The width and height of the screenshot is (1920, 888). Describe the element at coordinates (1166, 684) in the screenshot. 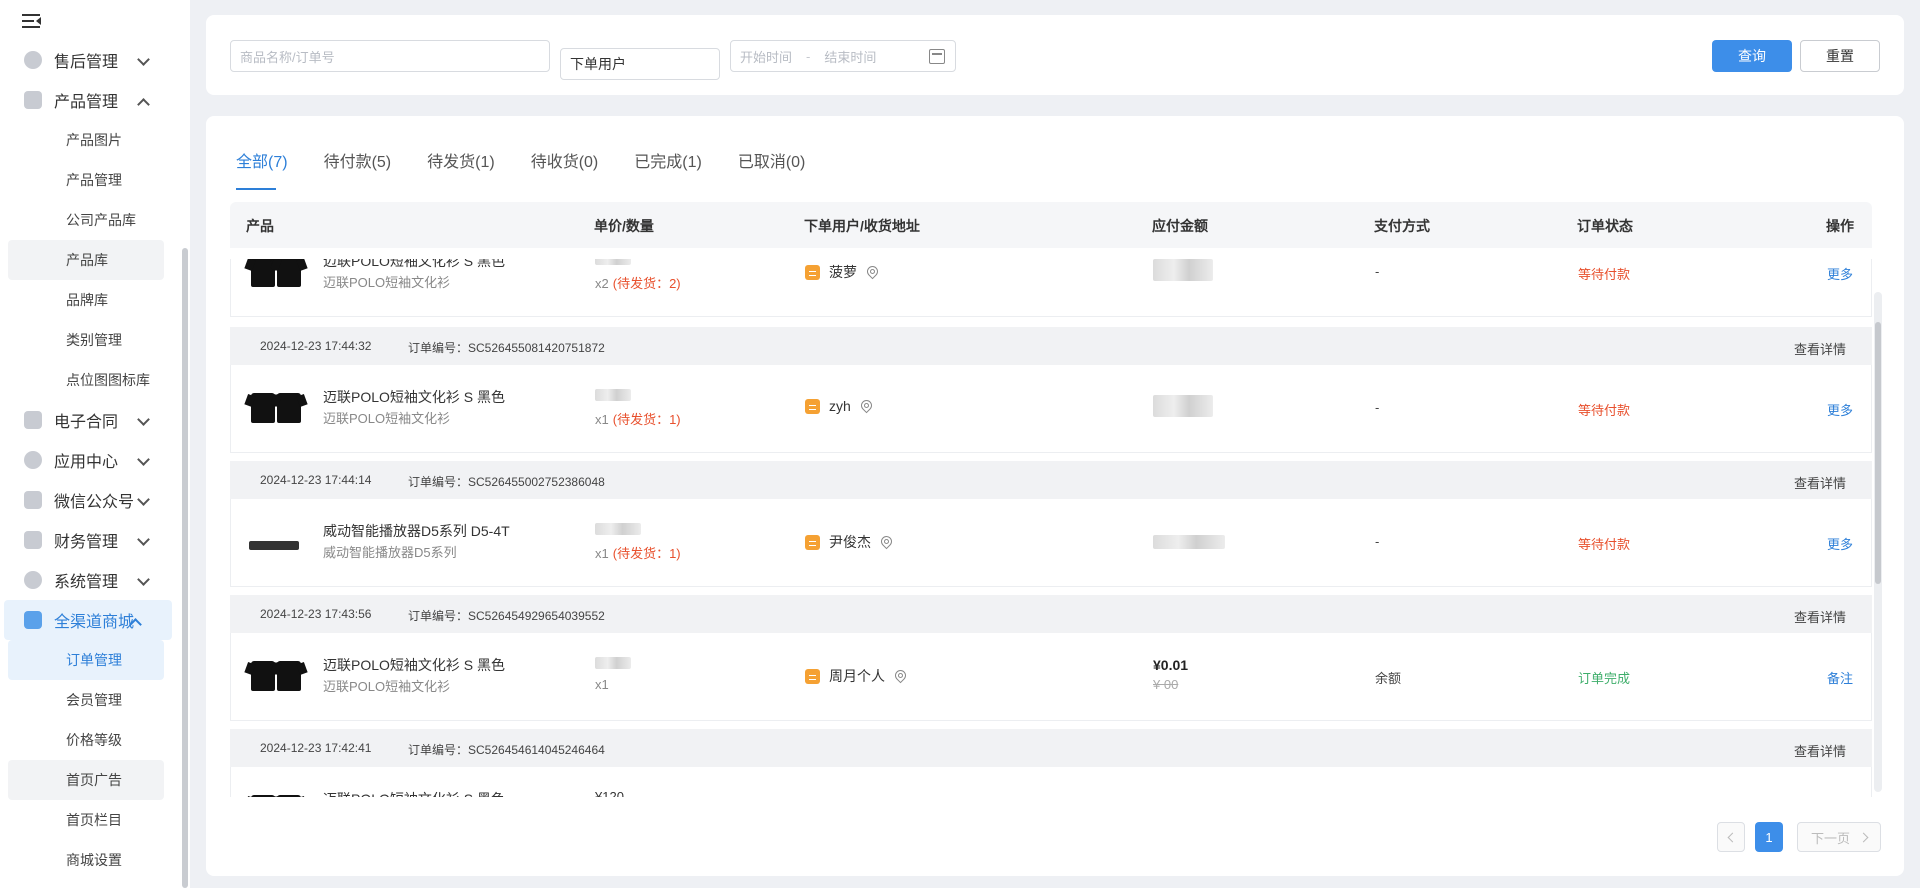

I see `original-amount: ¥ 00` at that location.